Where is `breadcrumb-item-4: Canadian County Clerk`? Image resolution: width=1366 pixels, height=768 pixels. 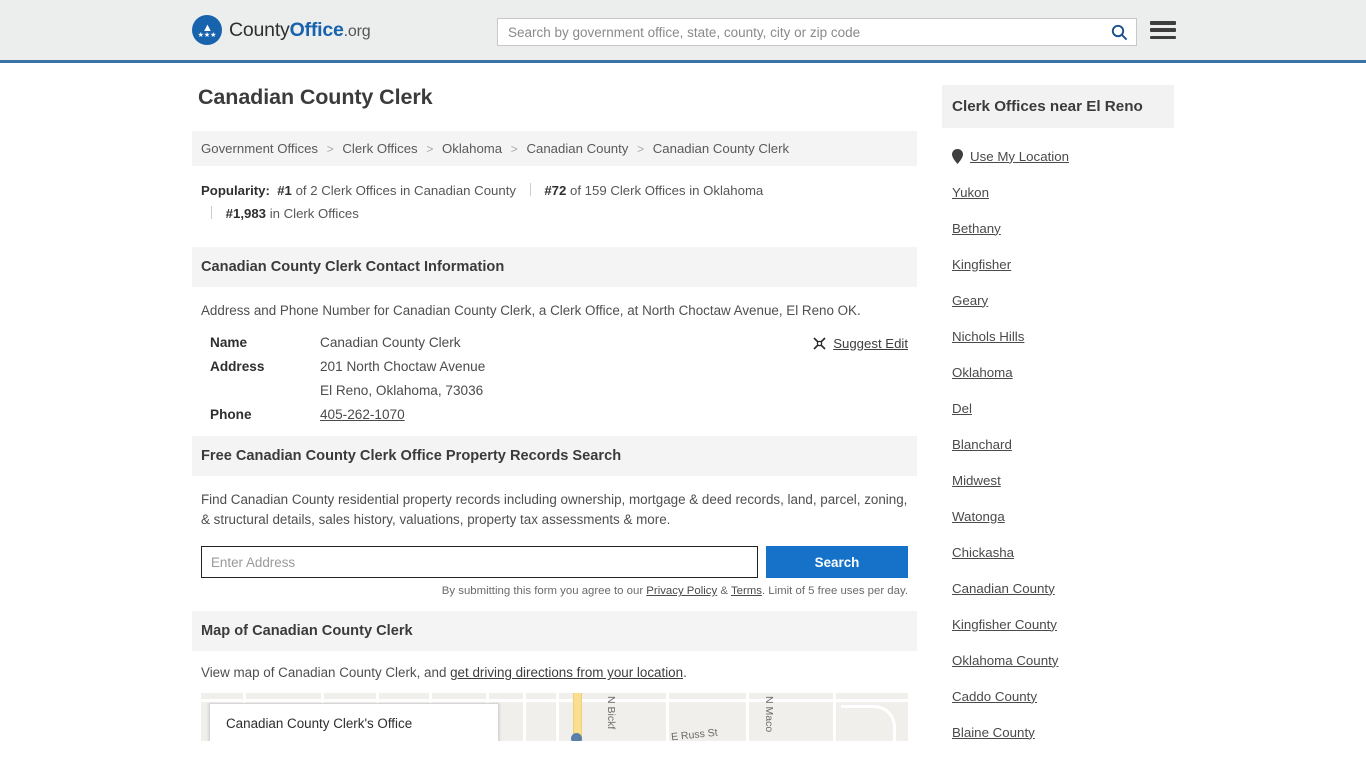
breadcrumb-item-4: Canadian County Clerk is located at coordinates (721, 148).